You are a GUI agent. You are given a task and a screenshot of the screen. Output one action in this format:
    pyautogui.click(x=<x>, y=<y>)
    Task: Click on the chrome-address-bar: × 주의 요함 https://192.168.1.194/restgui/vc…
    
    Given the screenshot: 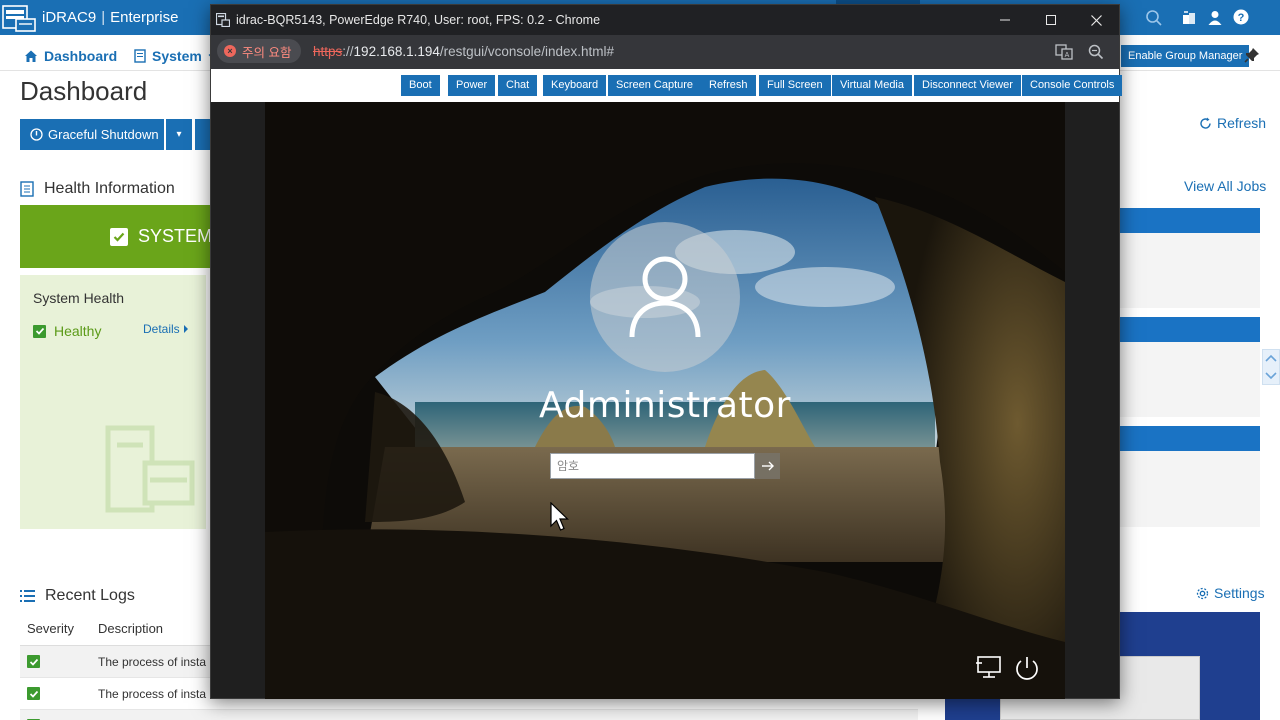 What is the action you would take?
    pyautogui.click(x=665, y=52)
    